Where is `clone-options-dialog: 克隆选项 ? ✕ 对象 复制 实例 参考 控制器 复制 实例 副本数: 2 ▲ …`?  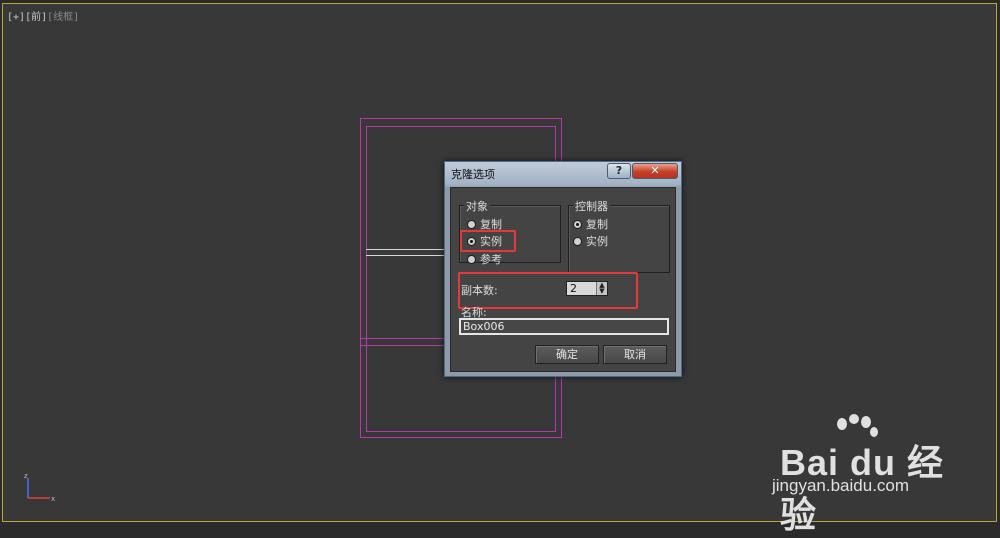
clone-options-dialog: 克隆选项 ? ✕ 对象 复制 实例 参考 控制器 复制 实例 副本数: 2 ▲ … is located at coordinates (563, 269).